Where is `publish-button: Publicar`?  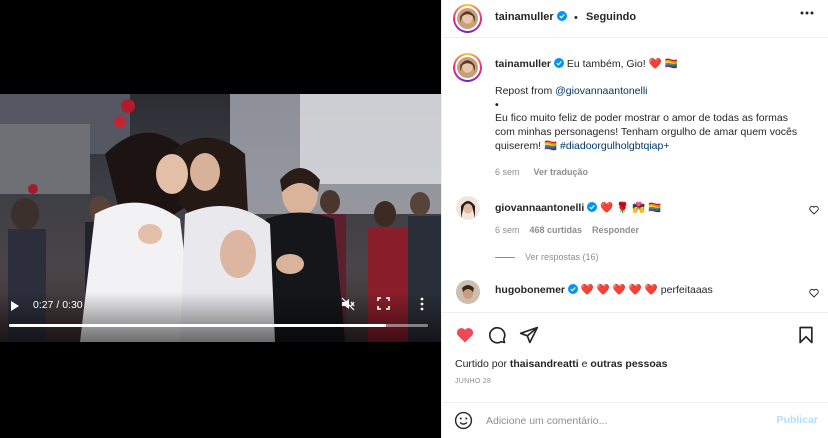
publish-button: Publicar is located at coordinates (797, 420).